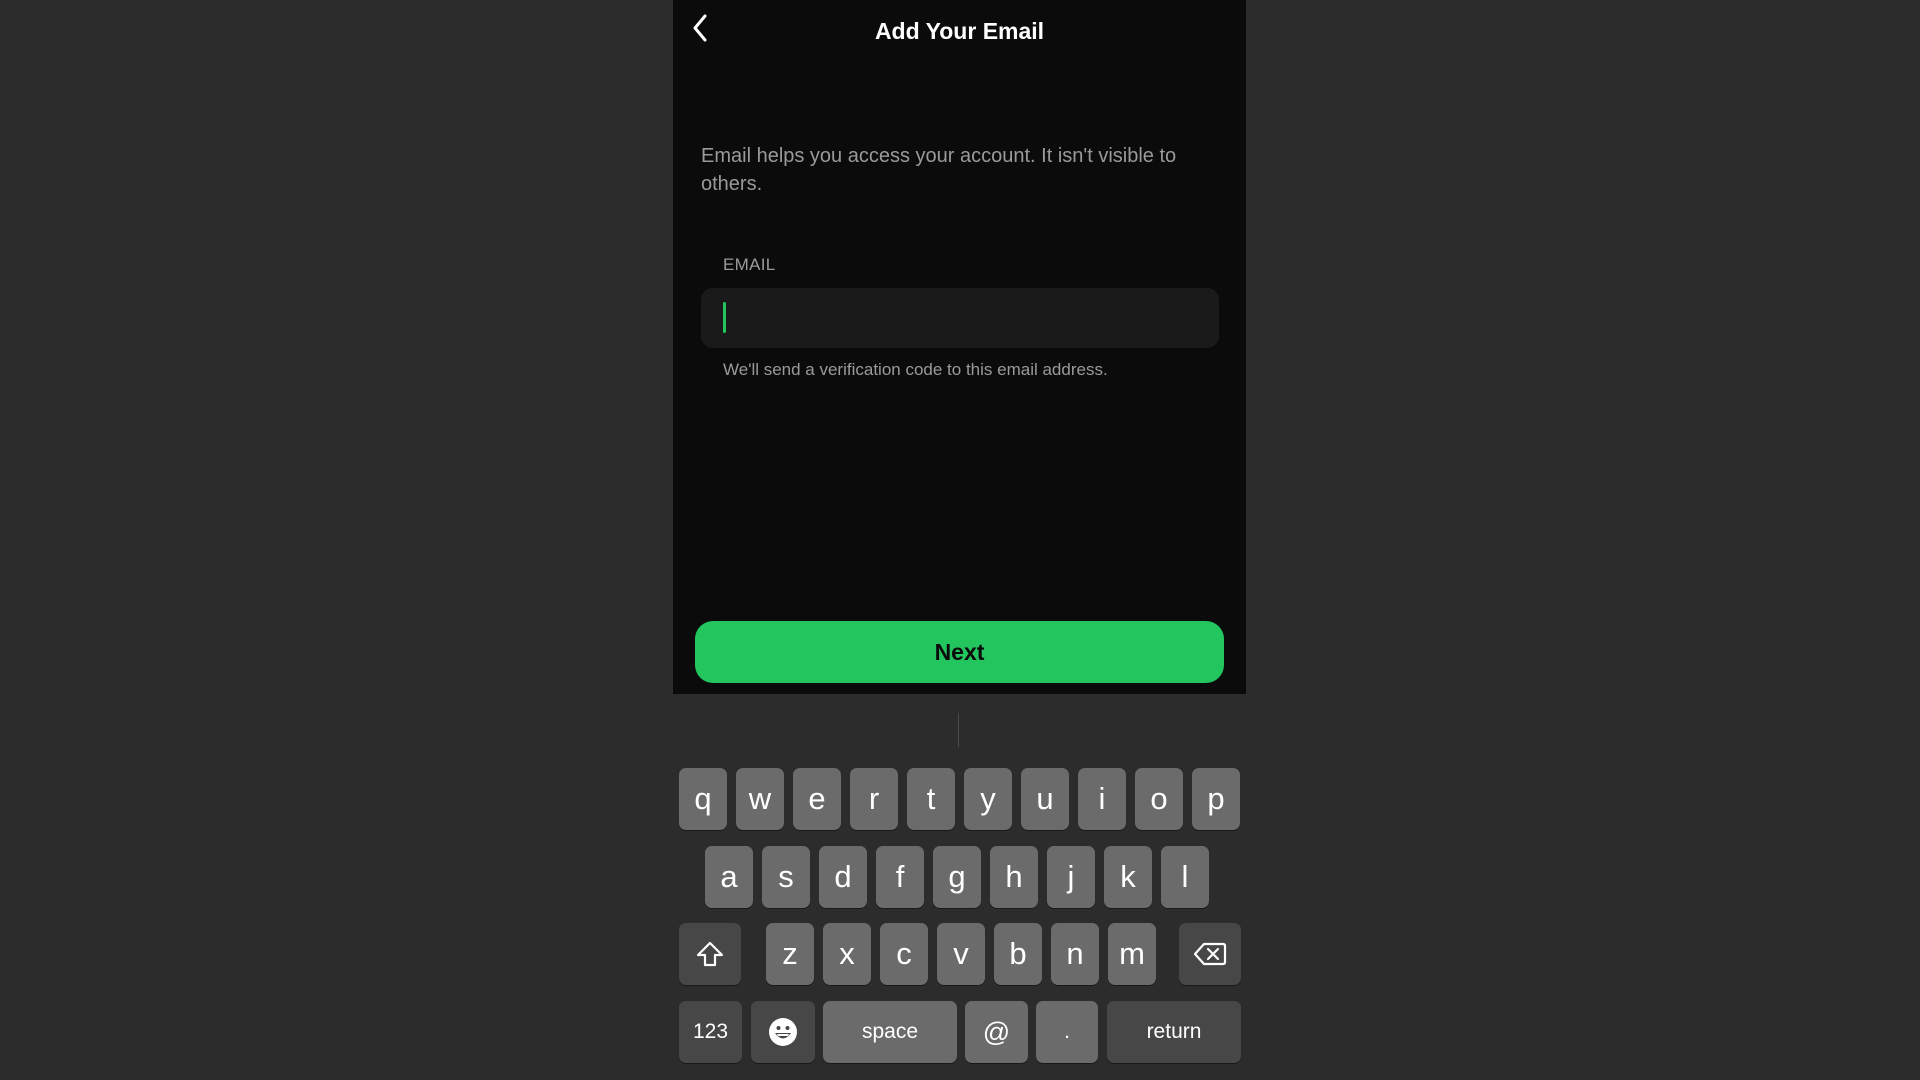 This screenshot has height=1080, width=1920. What do you see at coordinates (874, 799) in the screenshot?
I see `key-r: r` at bounding box center [874, 799].